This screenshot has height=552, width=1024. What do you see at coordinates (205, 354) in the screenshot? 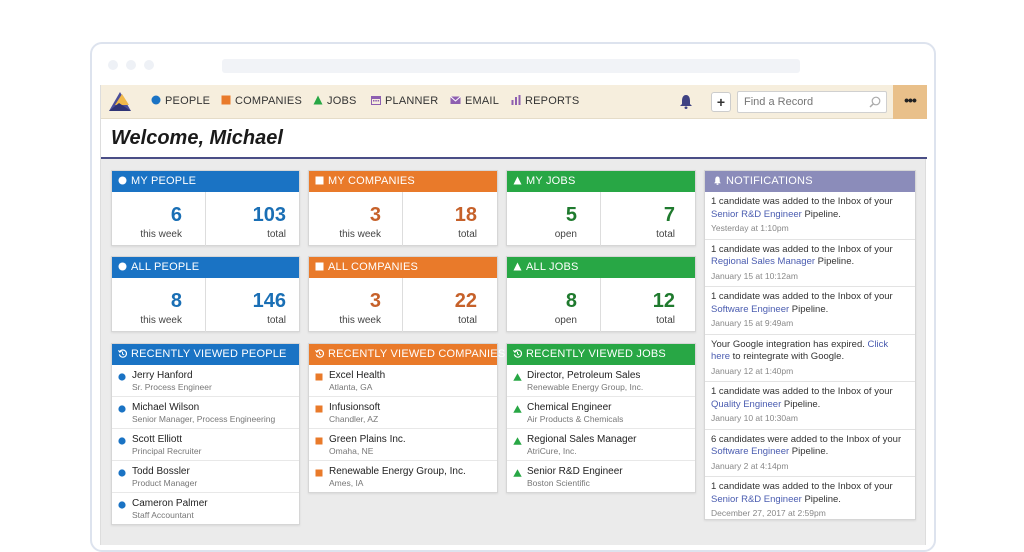
I see `panel-header: RECENTLY VIEWED PEOPLE` at bounding box center [205, 354].